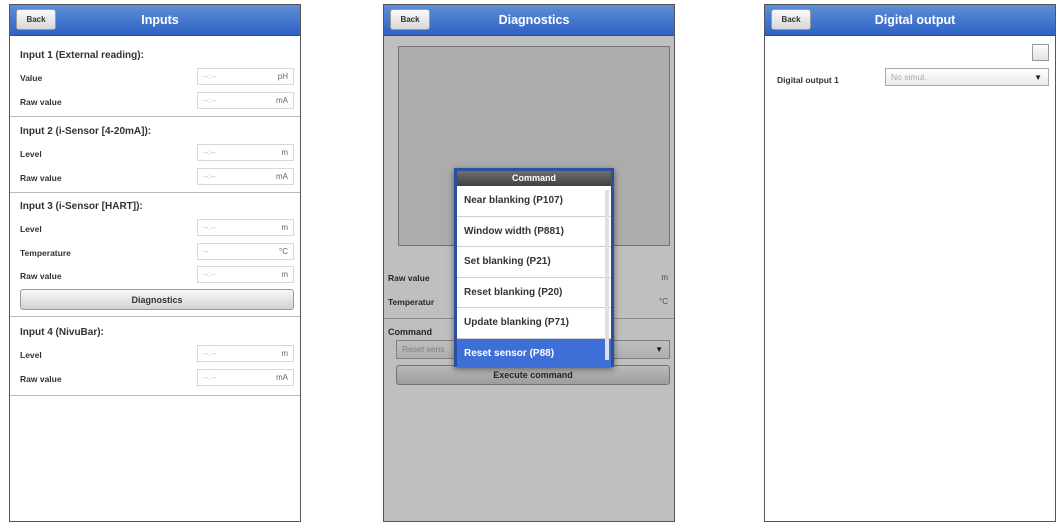 Image resolution: width=1058 pixels, height=524 pixels. Describe the element at coordinates (283, 251) in the screenshot. I see `field-unit: °C` at that location.